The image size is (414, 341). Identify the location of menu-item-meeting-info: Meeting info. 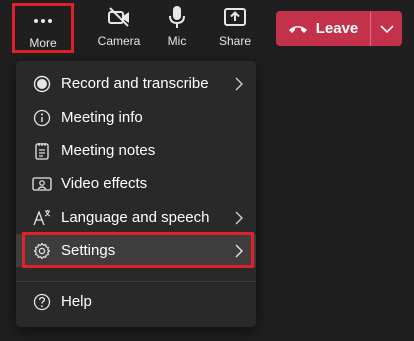
(136, 117).